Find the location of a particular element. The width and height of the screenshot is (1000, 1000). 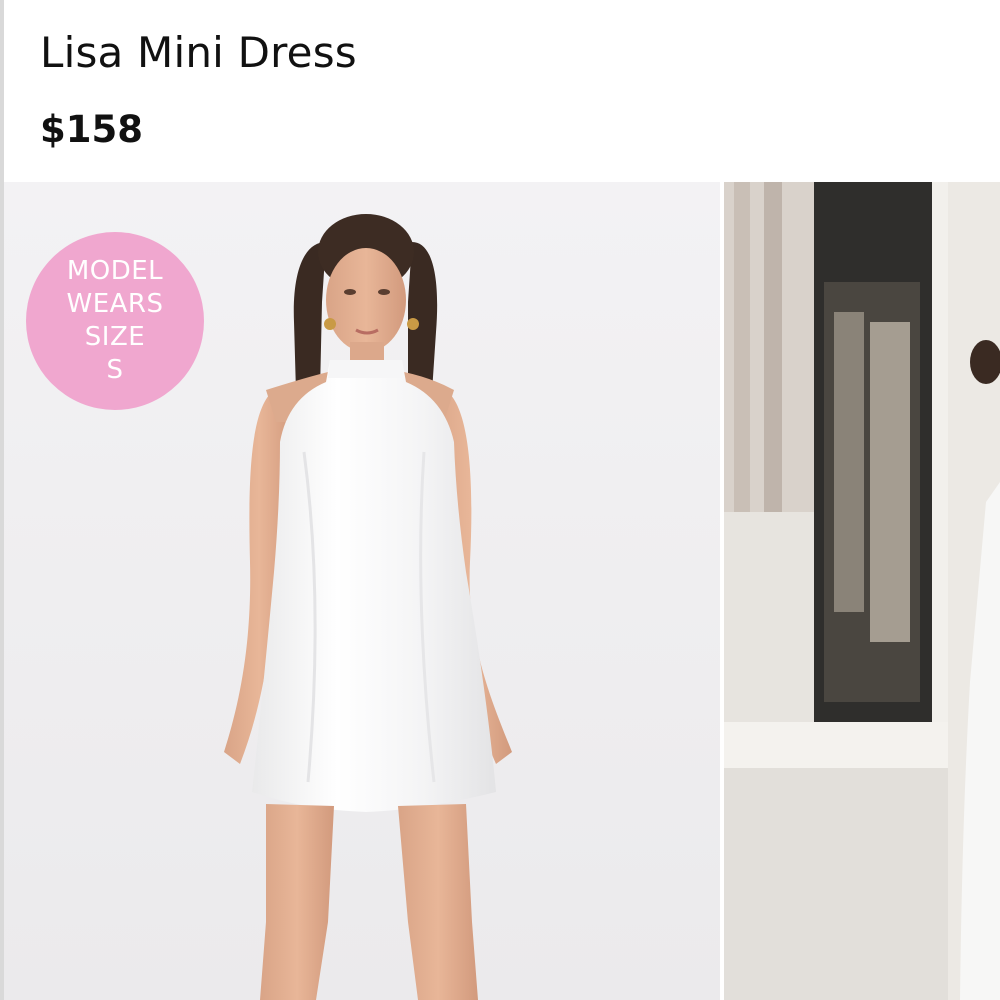

model-size-badge-text: MODEL WEARS SIZE S is located at coordinates (115, 320).